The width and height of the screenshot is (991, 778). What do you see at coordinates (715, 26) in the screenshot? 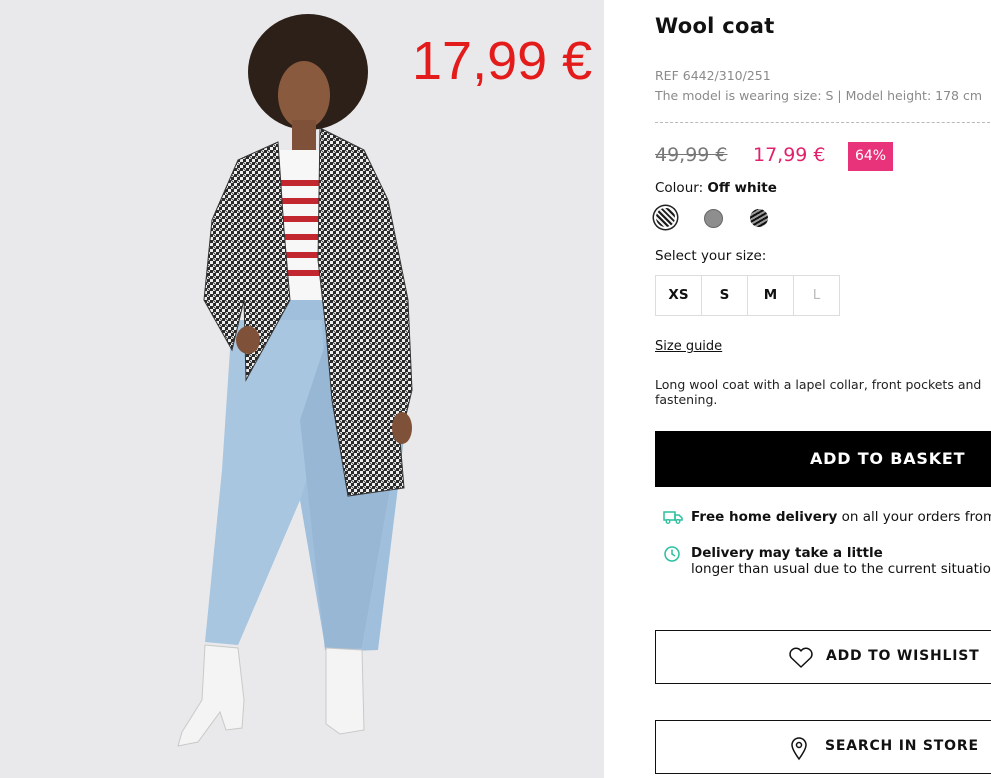
I see `product-title: Wool coat` at bounding box center [715, 26].